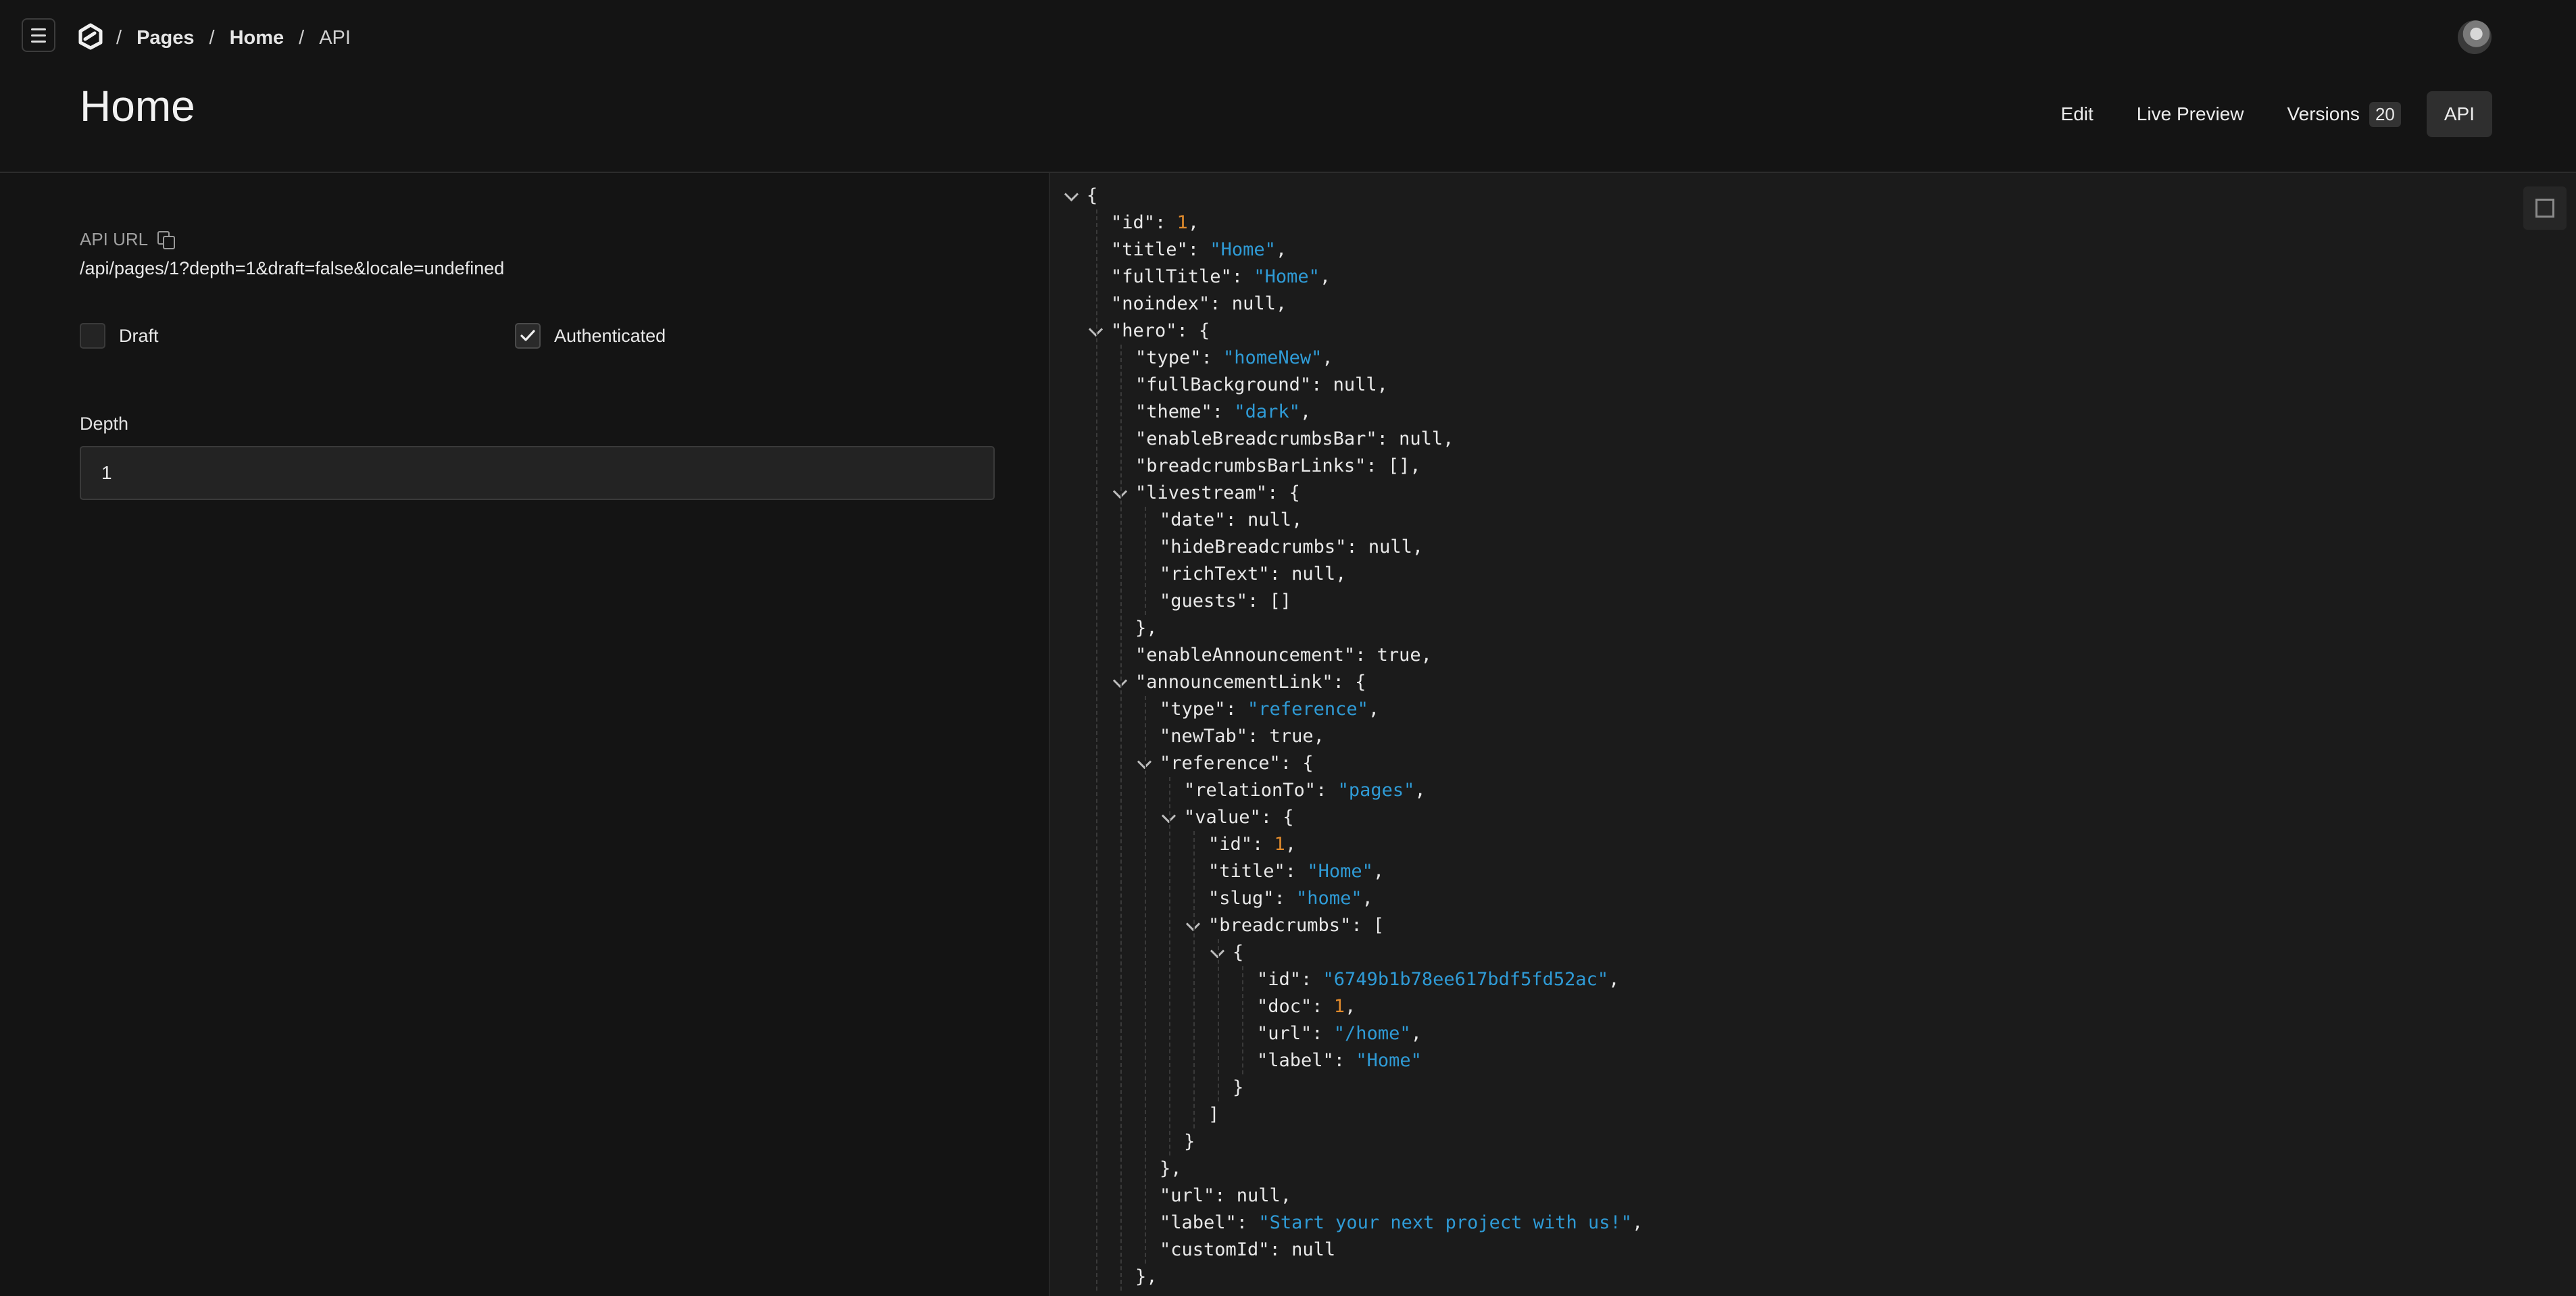 This screenshot has width=2576, height=1296. What do you see at coordinates (105, 424) in the screenshot?
I see `depth-label: Depth` at bounding box center [105, 424].